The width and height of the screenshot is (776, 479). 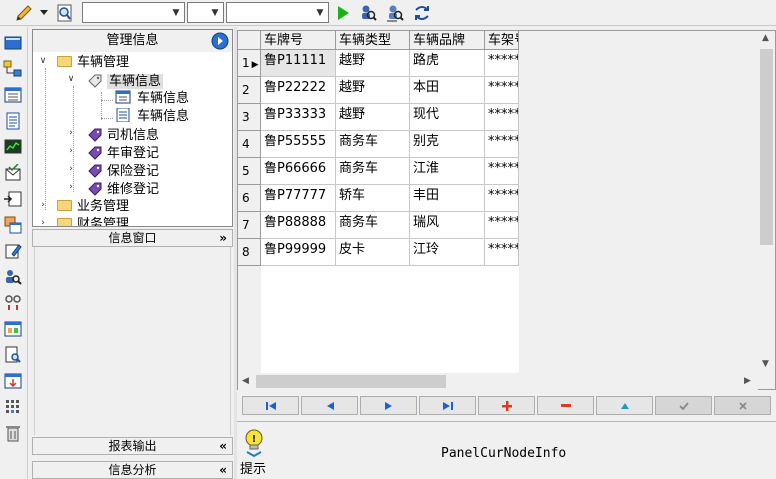 What do you see at coordinates (498, 381) in the screenshot?
I see `horizontal-scrollbar: ◀ ▶` at bounding box center [498, 381].